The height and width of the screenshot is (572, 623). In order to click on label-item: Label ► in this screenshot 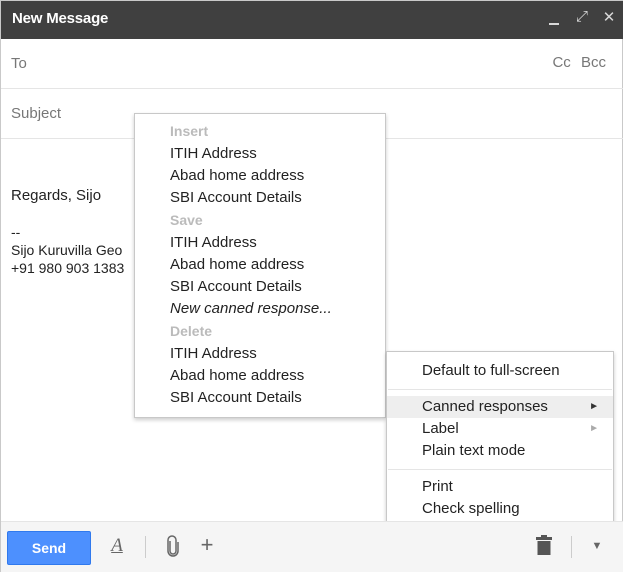, I will do `click(500, 429)`.